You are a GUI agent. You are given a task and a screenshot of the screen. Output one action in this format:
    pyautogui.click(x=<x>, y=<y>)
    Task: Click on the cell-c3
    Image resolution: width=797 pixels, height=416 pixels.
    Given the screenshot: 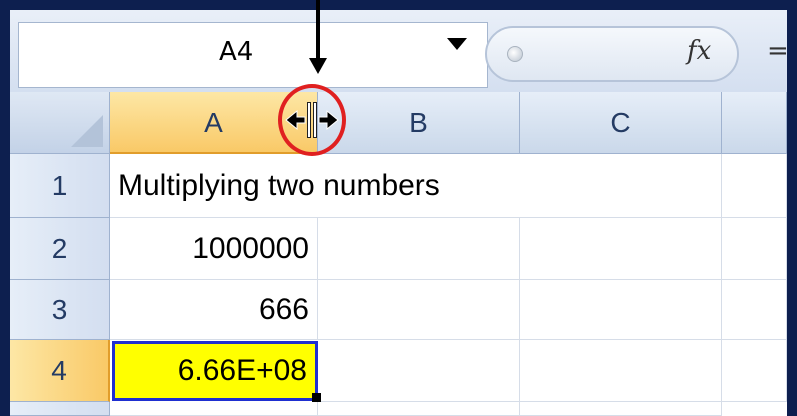 What is the action you would take?
    pyautogui.click(x=621, y=310)
    